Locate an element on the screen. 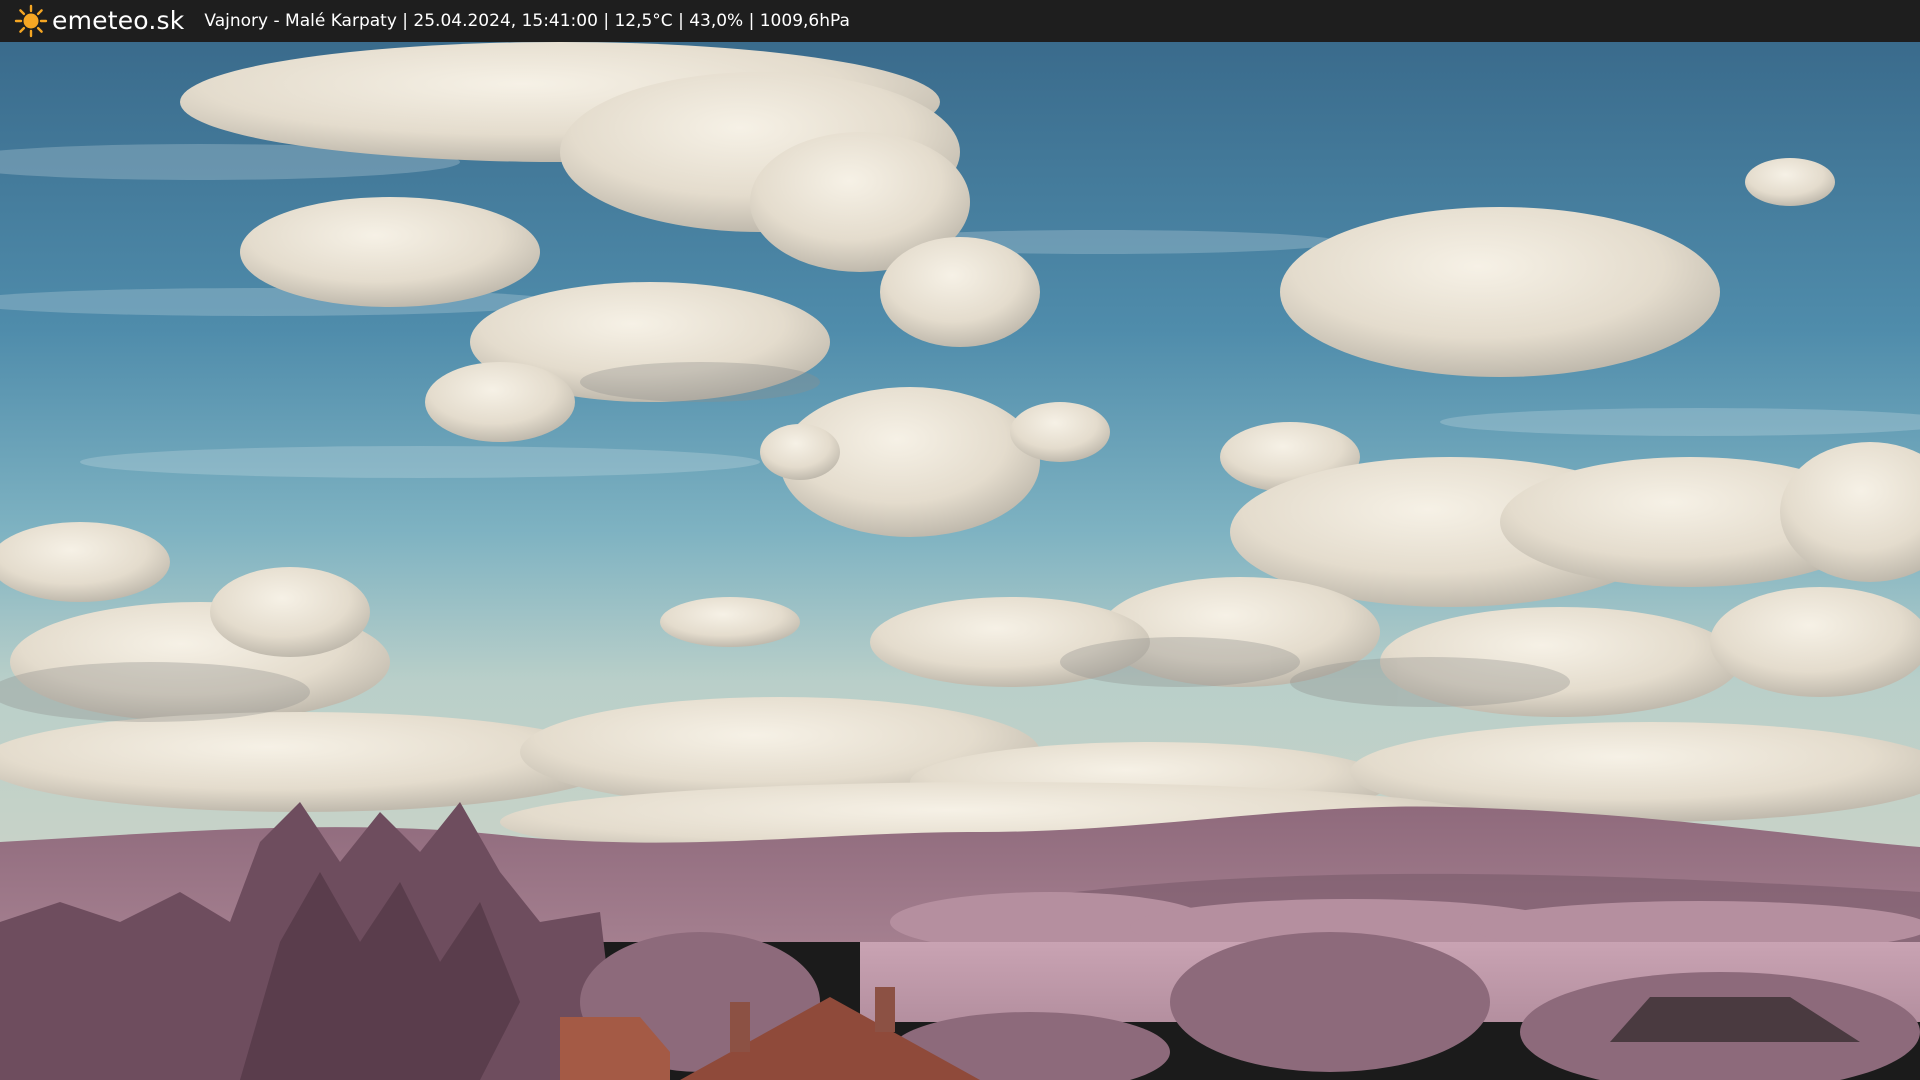  brand-name: emeteo.sk is located at coordinates (118, 21).